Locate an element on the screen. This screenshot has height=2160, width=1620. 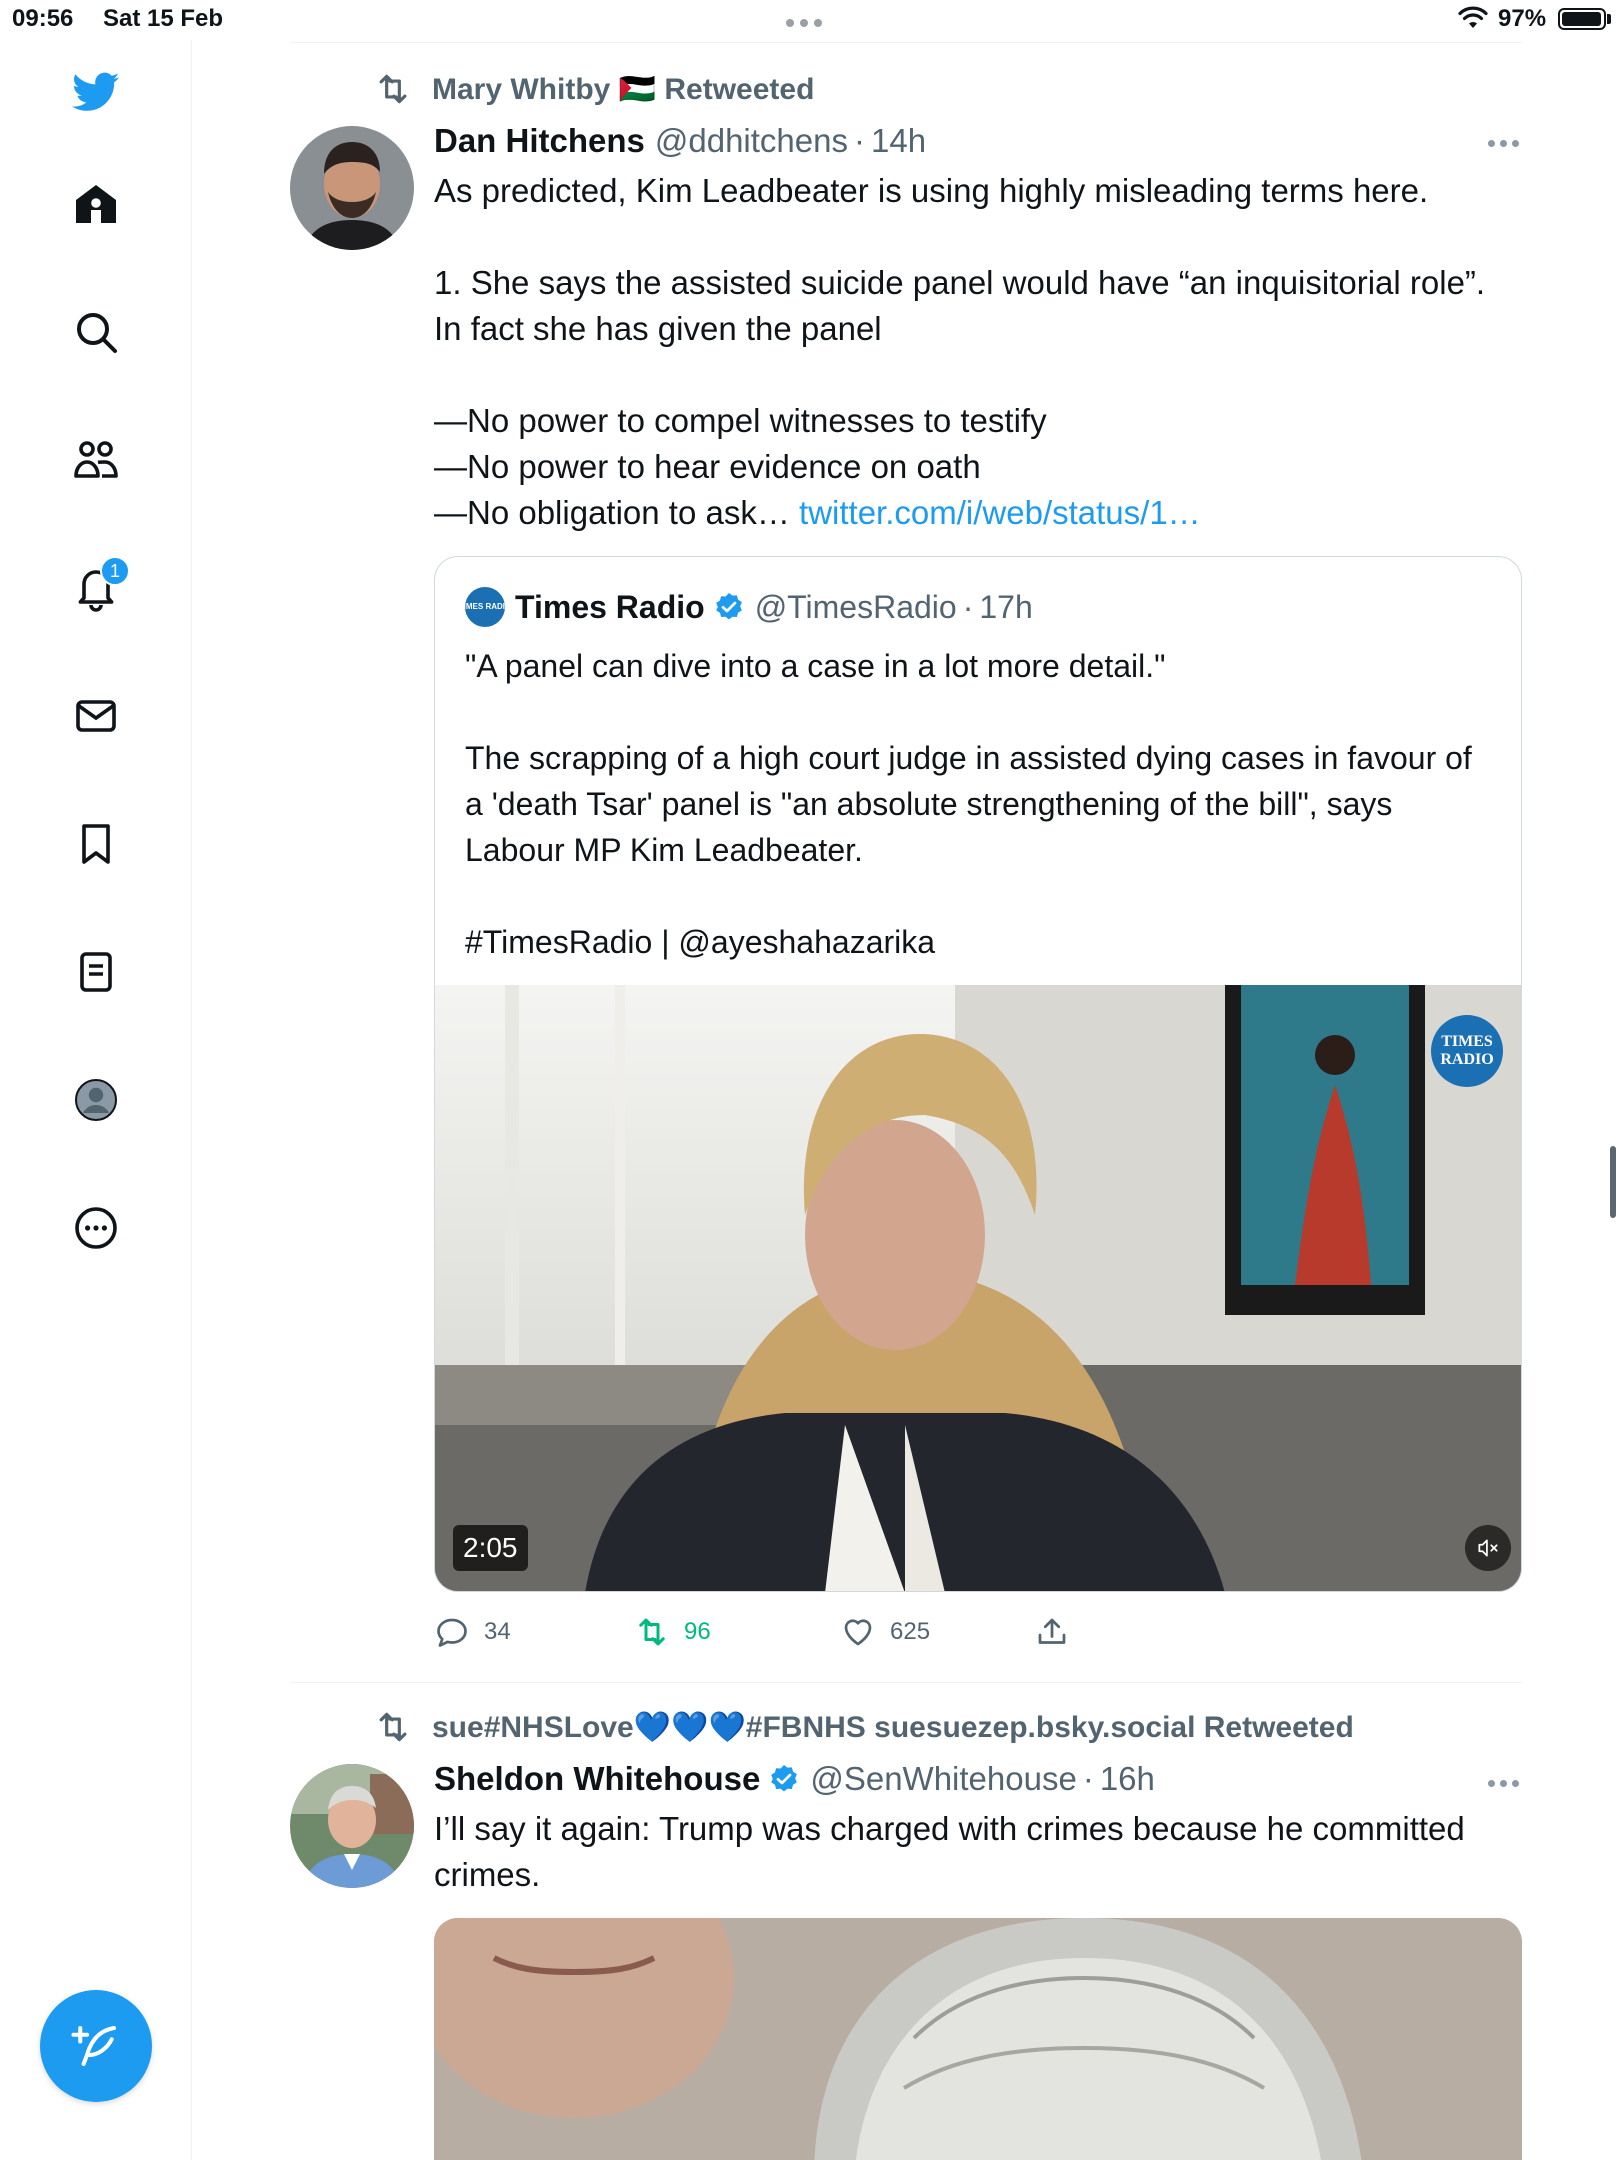
nav-home is located at coordinates (96, 204).